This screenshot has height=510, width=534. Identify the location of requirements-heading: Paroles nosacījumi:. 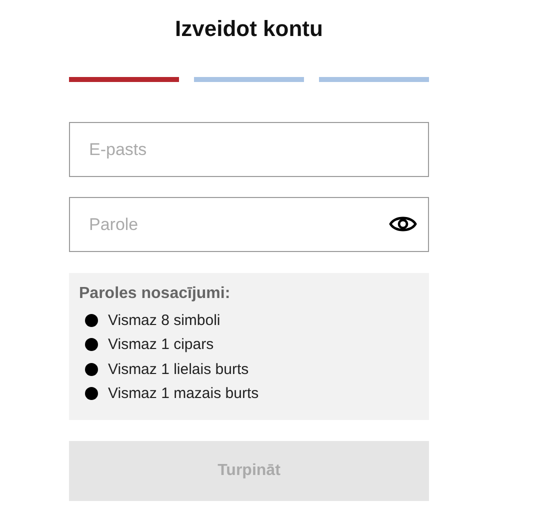
(155, 294).